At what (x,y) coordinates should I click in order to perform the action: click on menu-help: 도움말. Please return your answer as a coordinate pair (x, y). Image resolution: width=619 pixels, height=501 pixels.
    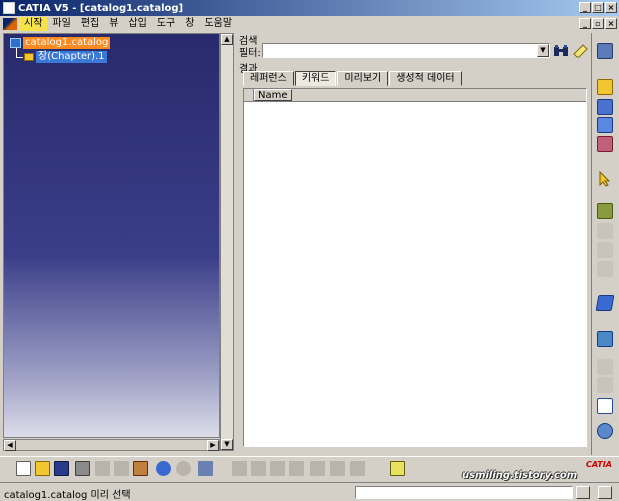
    Looking at the image, I should click on (218, 24).